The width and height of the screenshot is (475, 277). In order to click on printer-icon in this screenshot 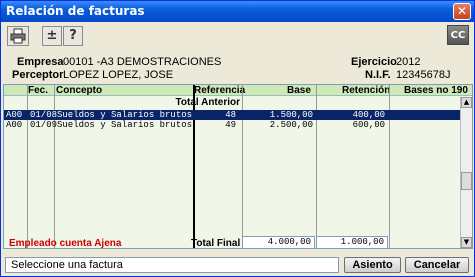, I will do `click(18, 36)`.